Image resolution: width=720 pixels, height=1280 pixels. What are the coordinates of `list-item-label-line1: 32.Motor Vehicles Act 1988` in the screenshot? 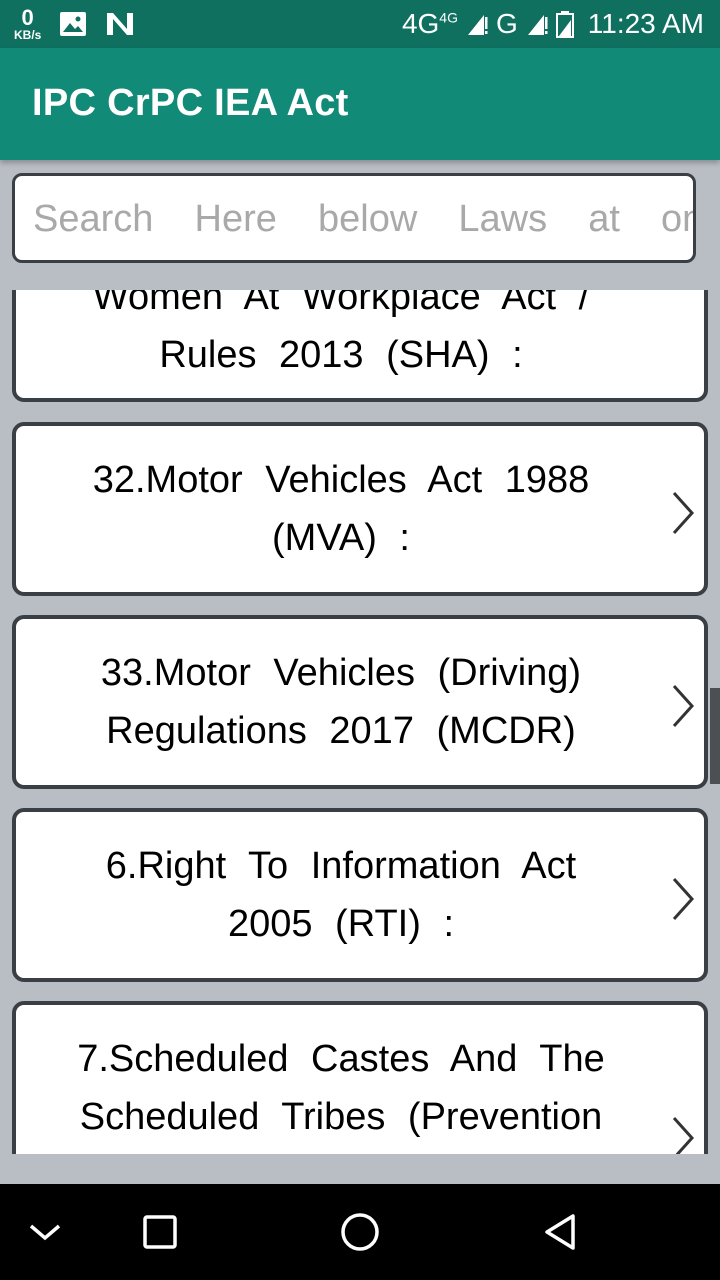 It's located at (341, 480).